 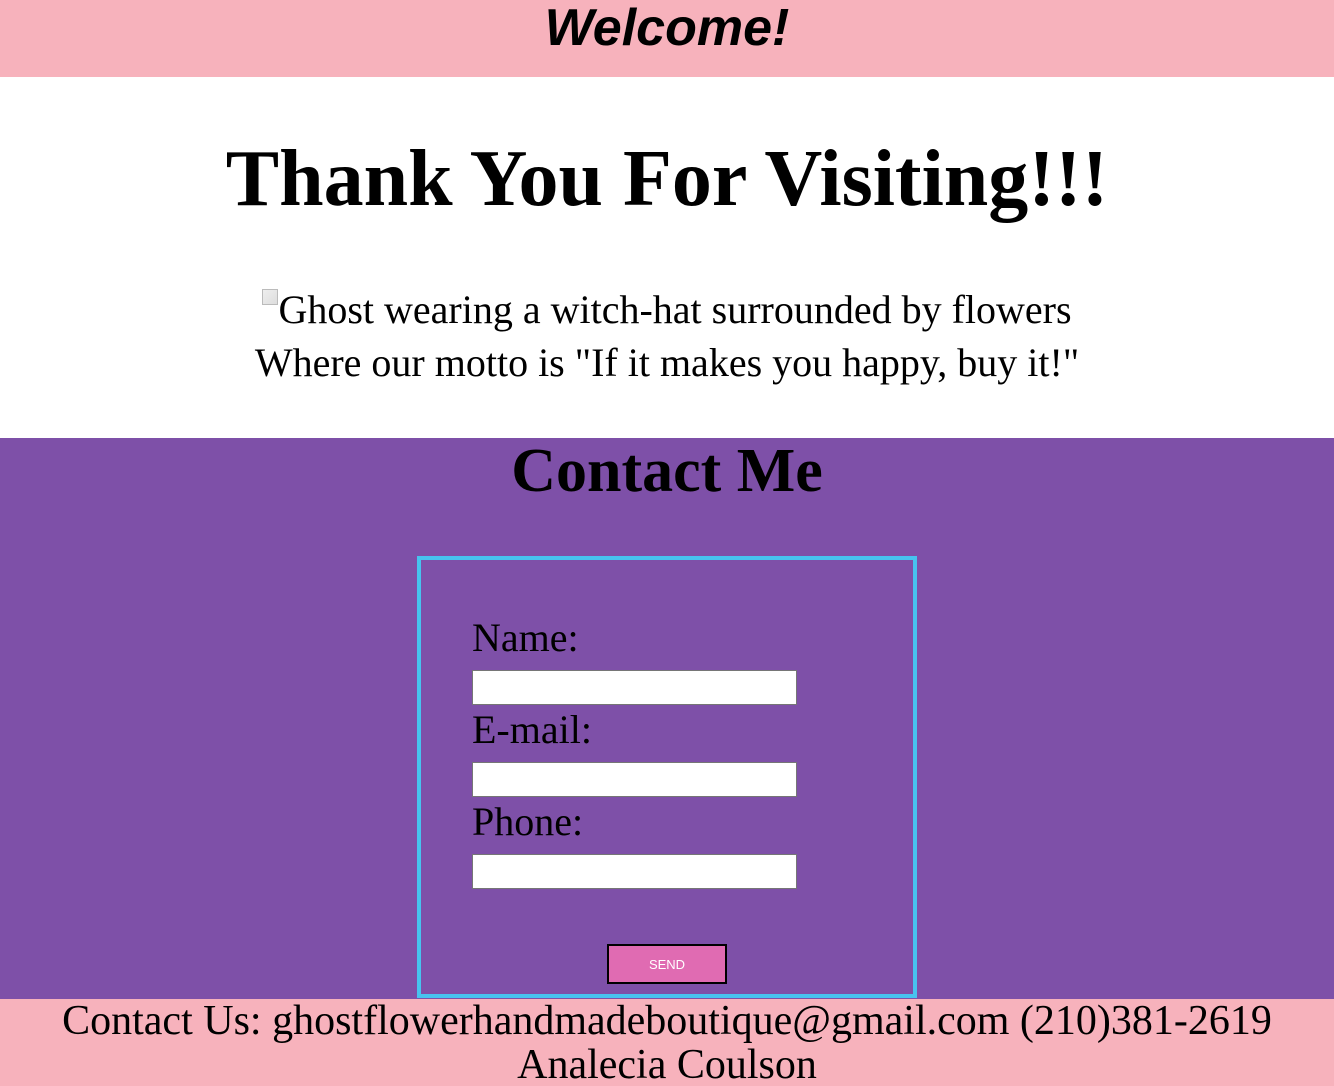 I want to click on broken-image-icon, so click(x=270, y=297).